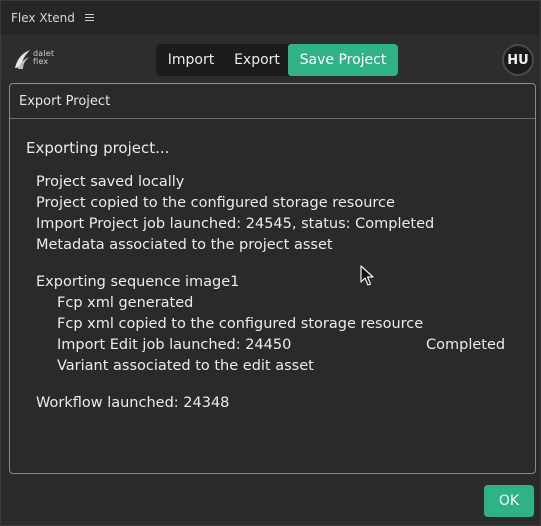  Describe the element at coordinates (466, 345) in the screenshot. I see `edit-job-status: Completed` at that location.